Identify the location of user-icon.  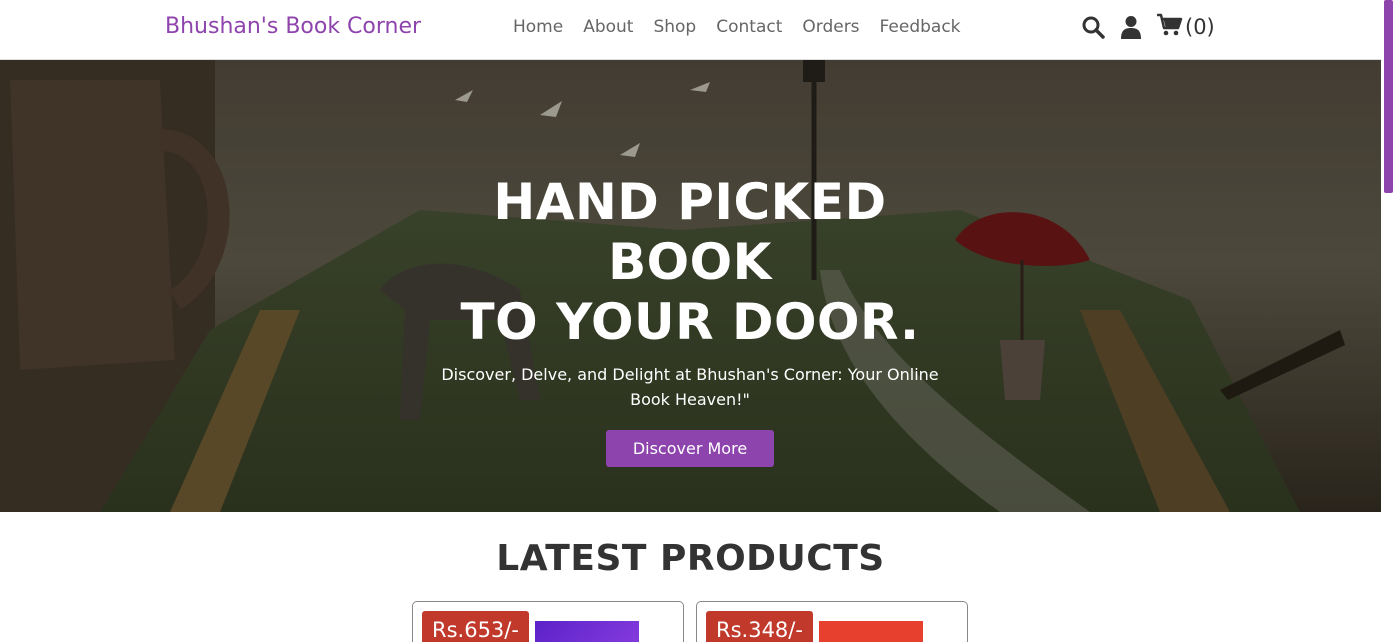
(1131, 27).